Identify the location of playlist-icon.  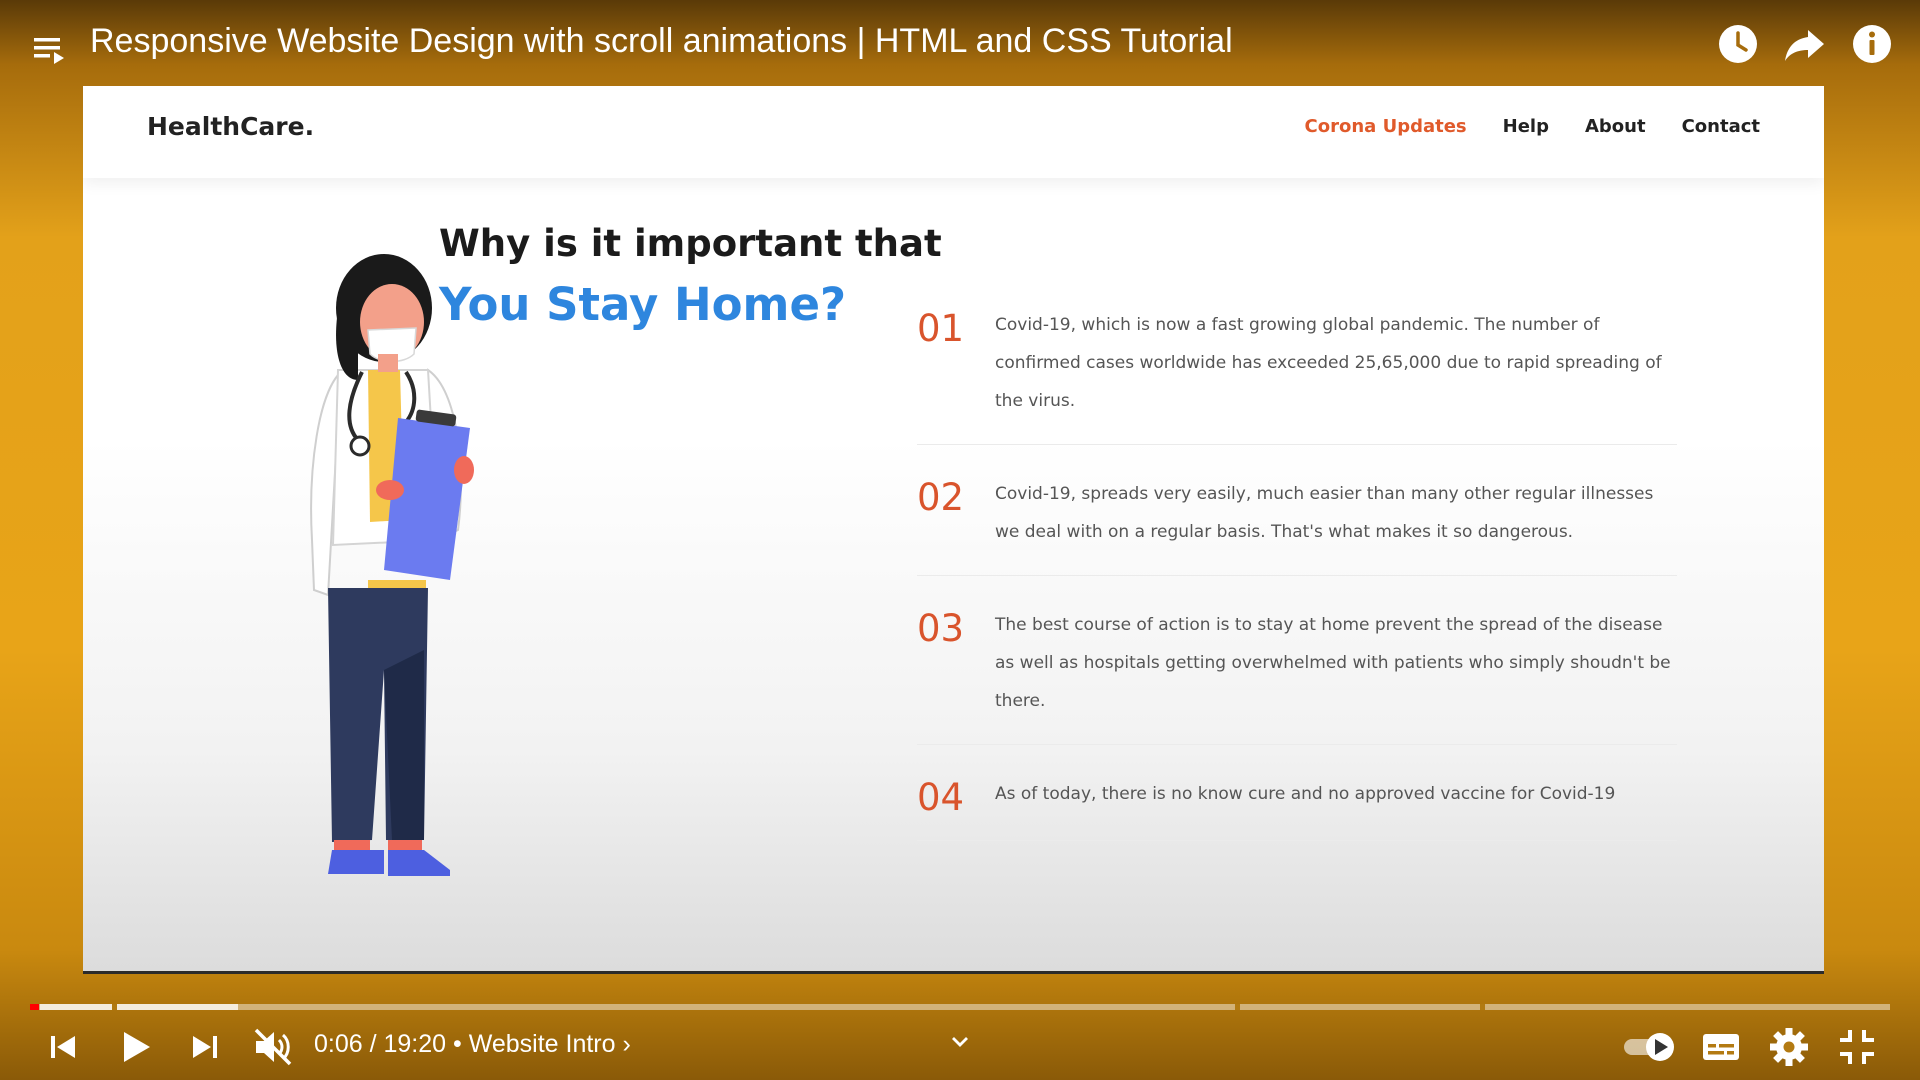
(50, 50).